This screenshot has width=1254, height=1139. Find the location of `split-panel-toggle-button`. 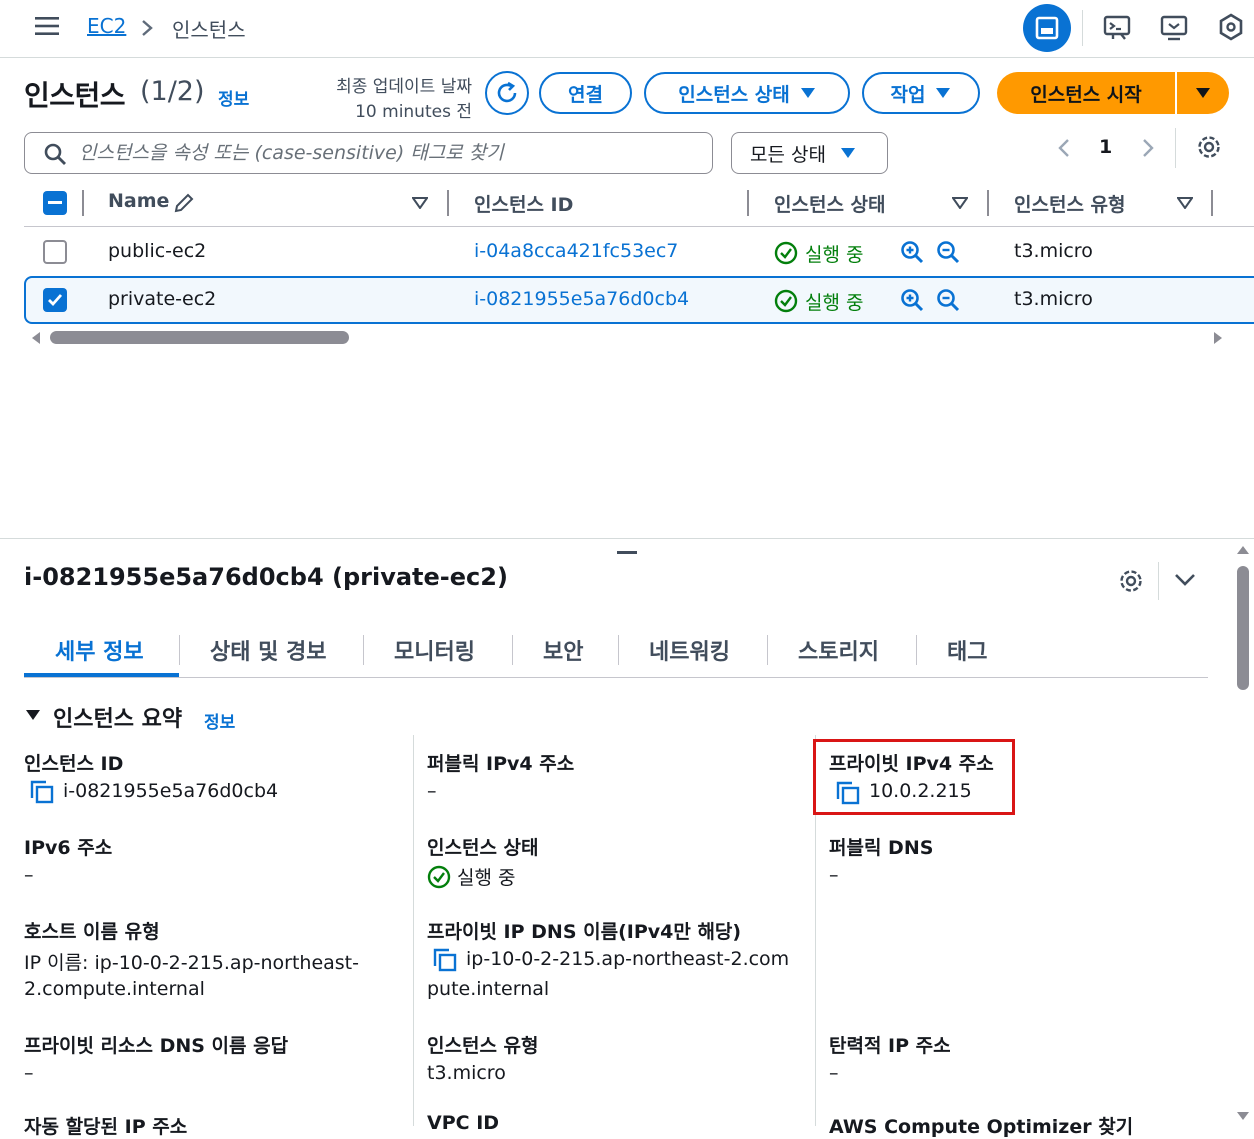

split-panel-toggle-button is located at coordinates (1047, 28).